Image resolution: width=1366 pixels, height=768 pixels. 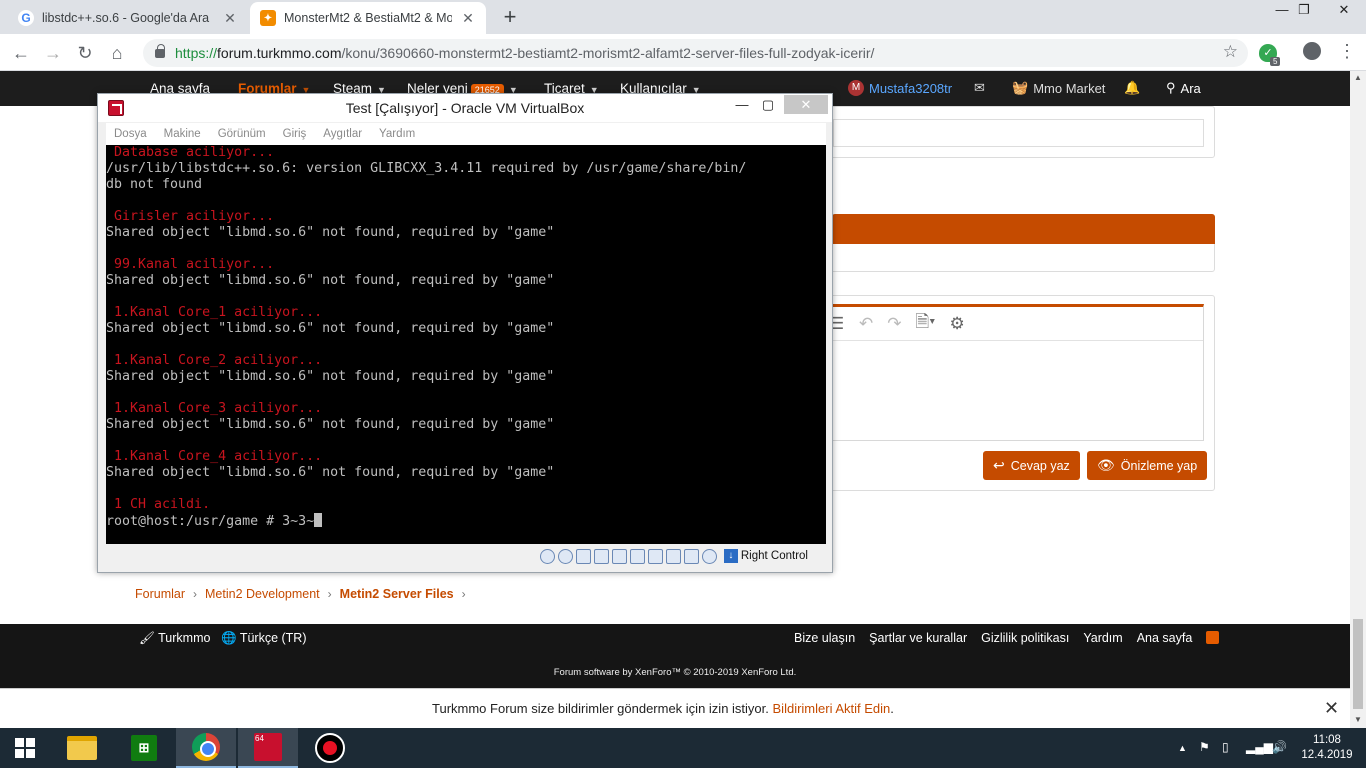 I want to click on maximize-window-button: ❐, so click(x=1304, y=11).